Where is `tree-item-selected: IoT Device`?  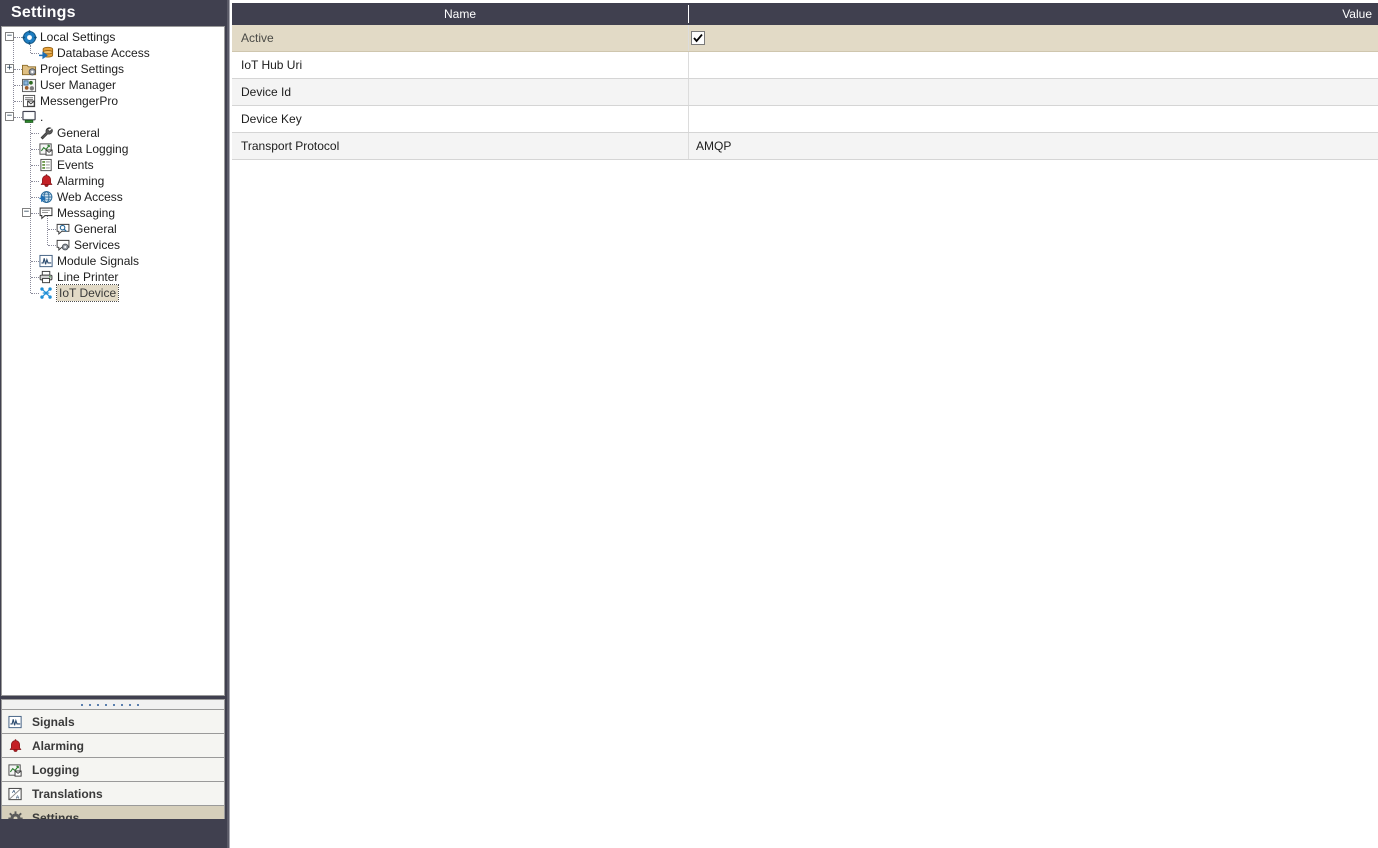
tree-item-selected: IoT Device is located at coordinates (113, 293).